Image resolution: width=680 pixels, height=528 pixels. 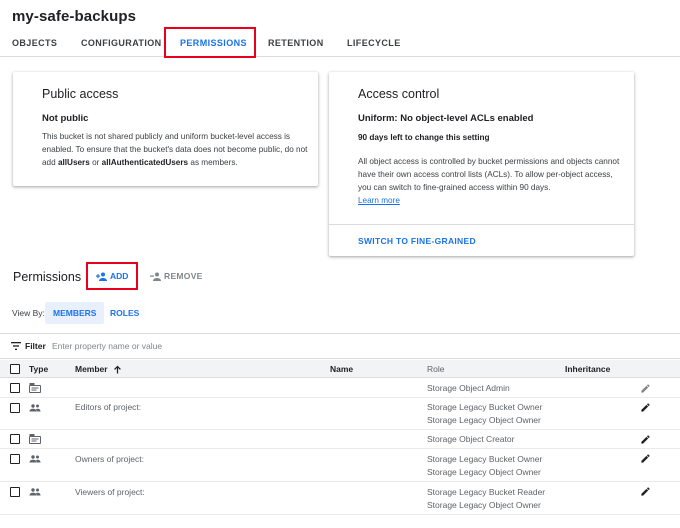 What do you see at coordinates (374, 43) in the screenshot?
I see `tab-lifecycle: LIFECYCLE` at bounding box center [374, 43].